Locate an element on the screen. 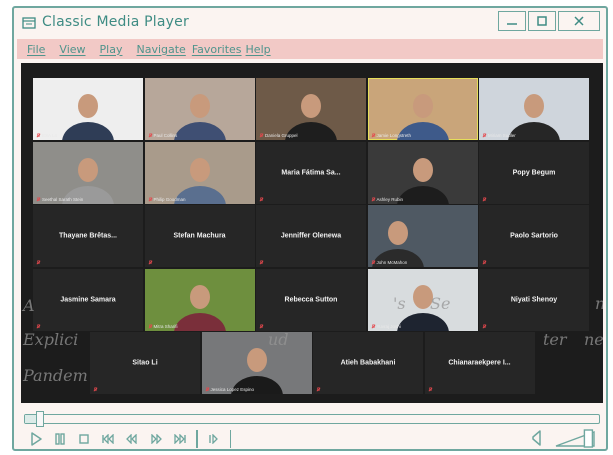 The width and height of the screenshot is (613, 455). seek-handle is located at coordinates (40, 419).